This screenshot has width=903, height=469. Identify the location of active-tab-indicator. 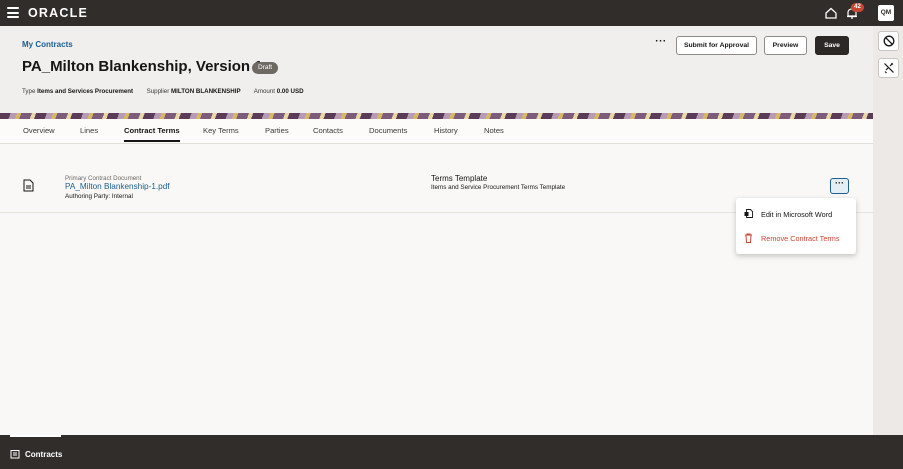
(35, 436).